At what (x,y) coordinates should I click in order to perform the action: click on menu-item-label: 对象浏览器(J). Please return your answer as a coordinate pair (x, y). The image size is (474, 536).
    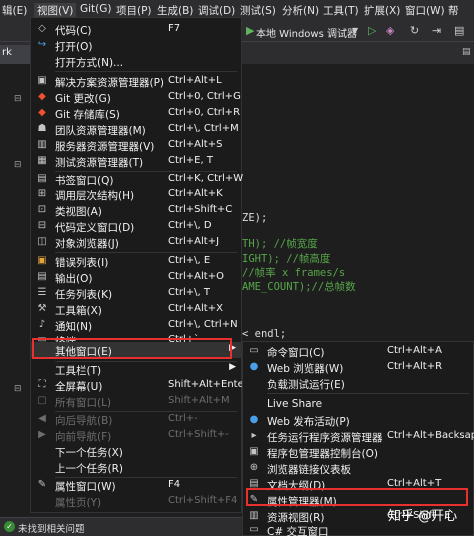
    Looking at the image, I should click on (87, 244).